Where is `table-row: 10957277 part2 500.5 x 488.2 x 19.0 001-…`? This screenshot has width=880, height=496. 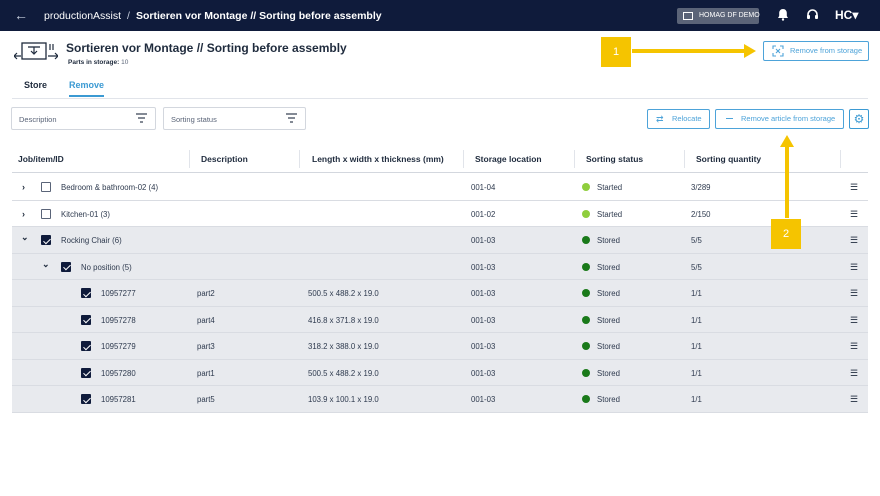
table-row: 10957277 part2 500.5 x 488.2 x 19.0 001-… is located at coordinates (440, 293).